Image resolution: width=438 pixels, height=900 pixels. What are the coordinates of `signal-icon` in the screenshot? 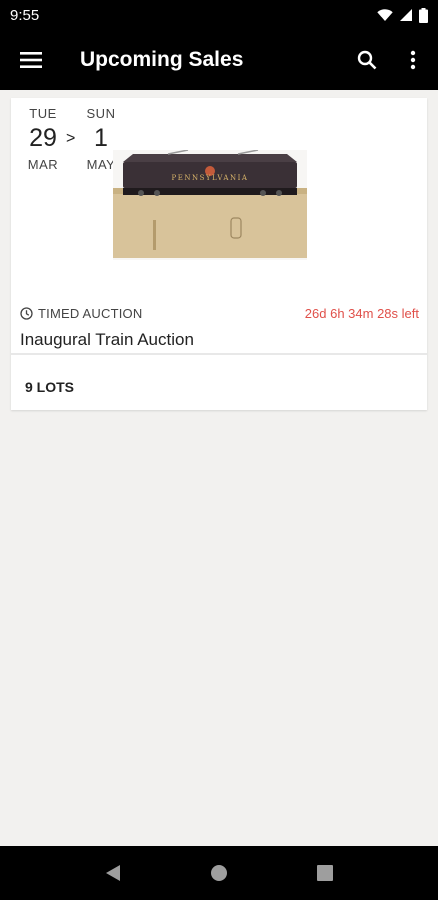 It's located at (406, 15).